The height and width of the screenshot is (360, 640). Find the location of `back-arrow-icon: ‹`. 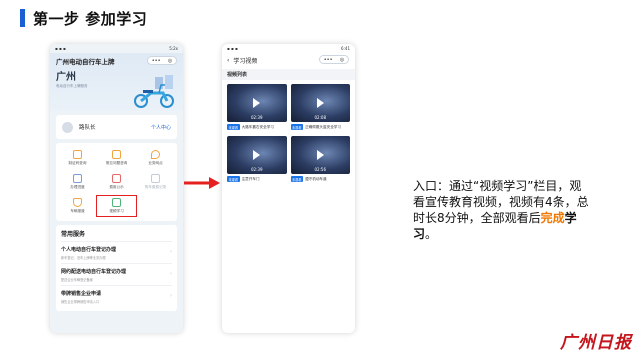

back-arrow-icon: ‹ is located at coordinates (228, 60).